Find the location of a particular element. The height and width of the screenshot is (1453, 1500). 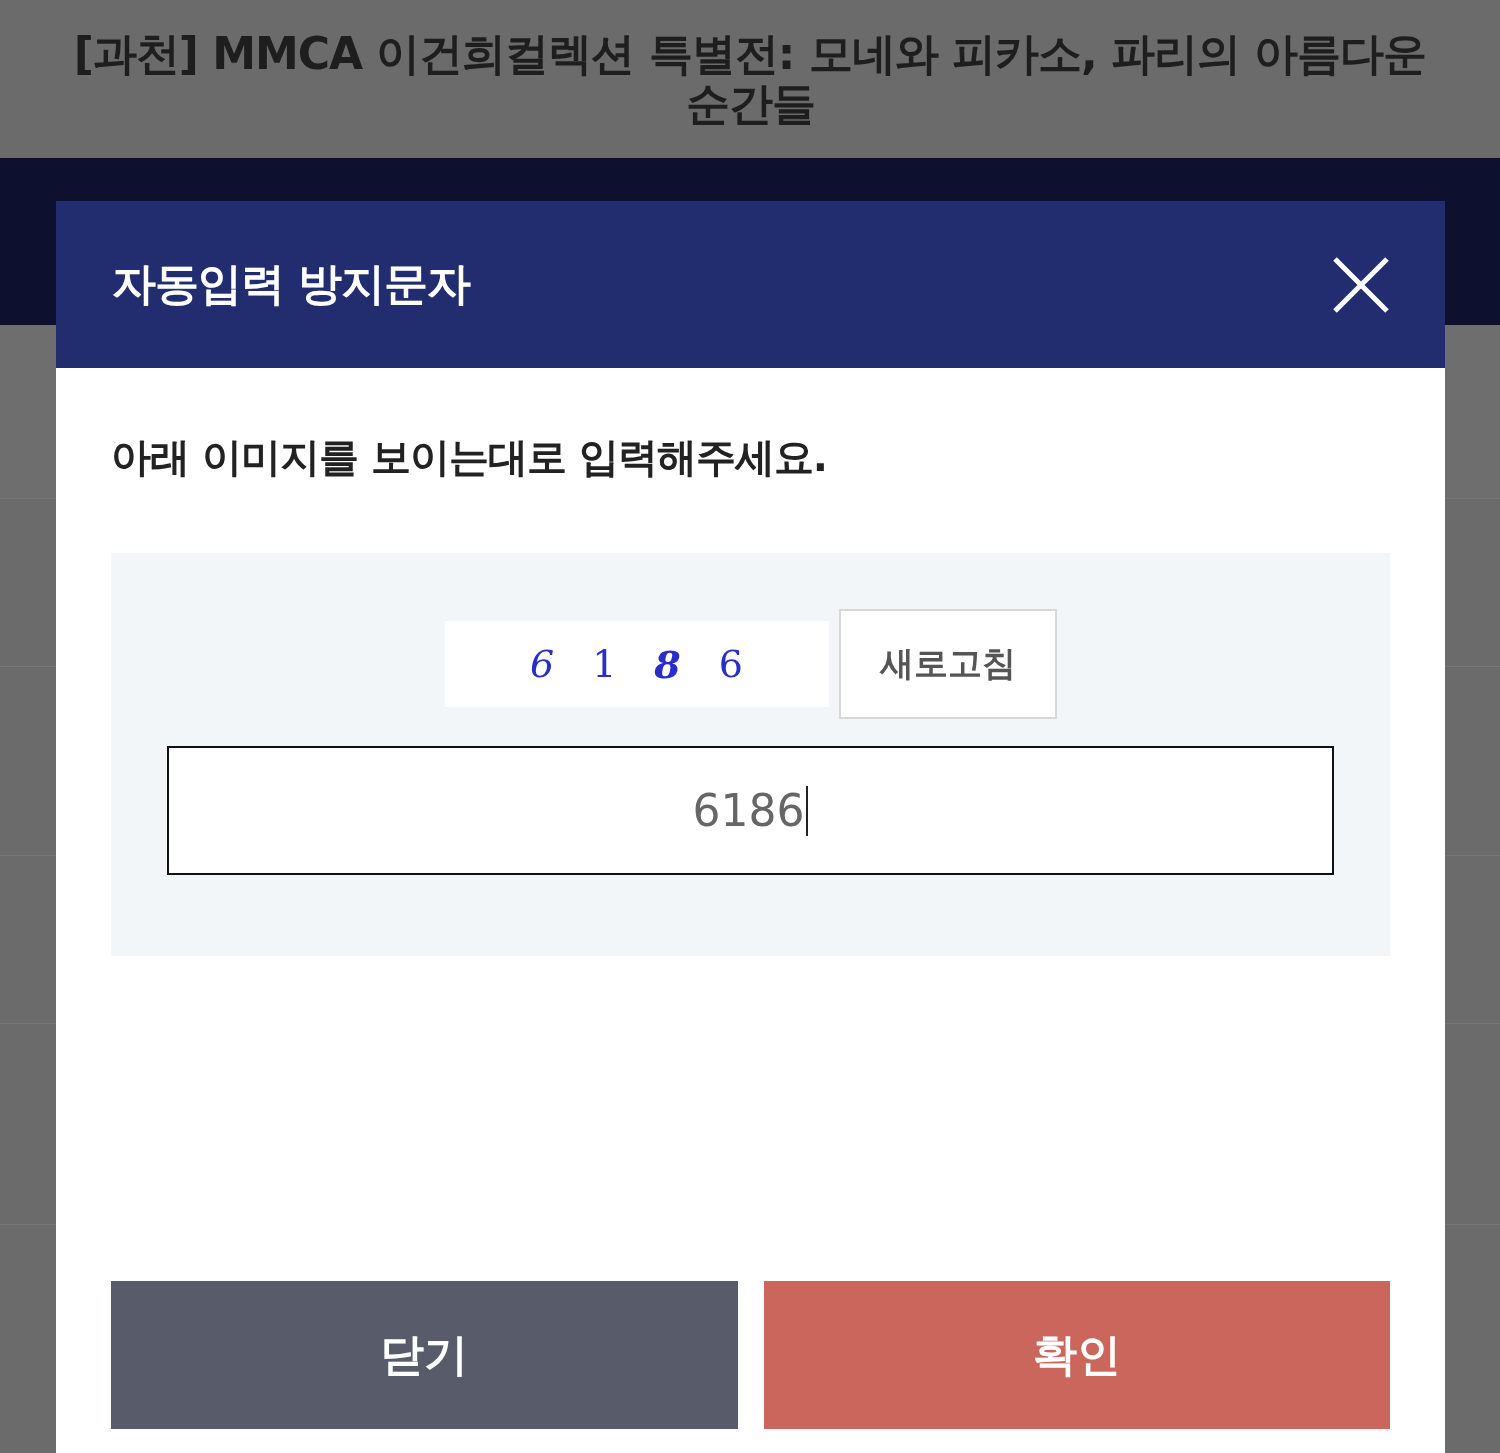

captcha-character: 1 is located at coordinates (604, 664).